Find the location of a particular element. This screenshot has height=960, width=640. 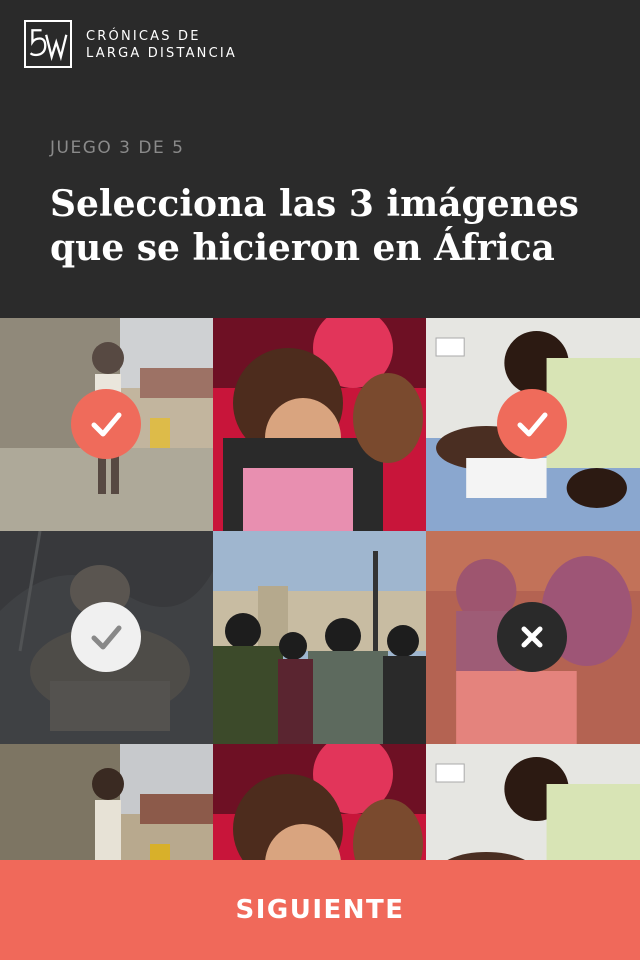

brand-name: CRÓNICAS DE LARGA DISTANCIA is located at coordinates (161, 45).